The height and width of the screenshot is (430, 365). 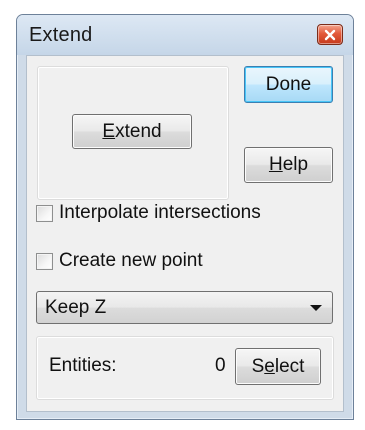 What do you see at coordinates (278, 366) in the screenshot?
I see `select-button: Se lect` at bounding box center [278, 366].